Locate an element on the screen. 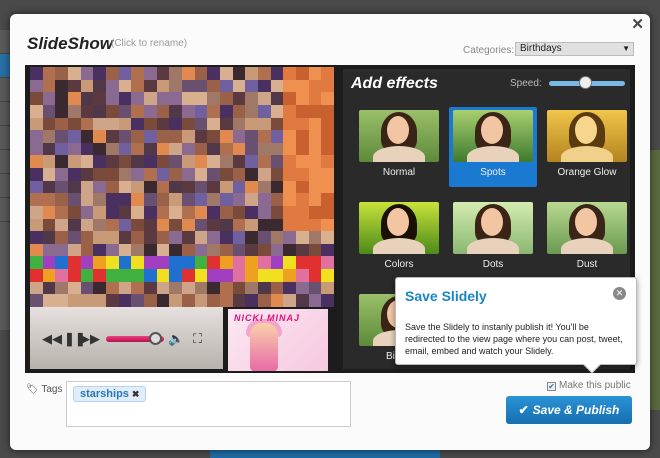  effect-label: Dots is located at coordinates (493, 264).